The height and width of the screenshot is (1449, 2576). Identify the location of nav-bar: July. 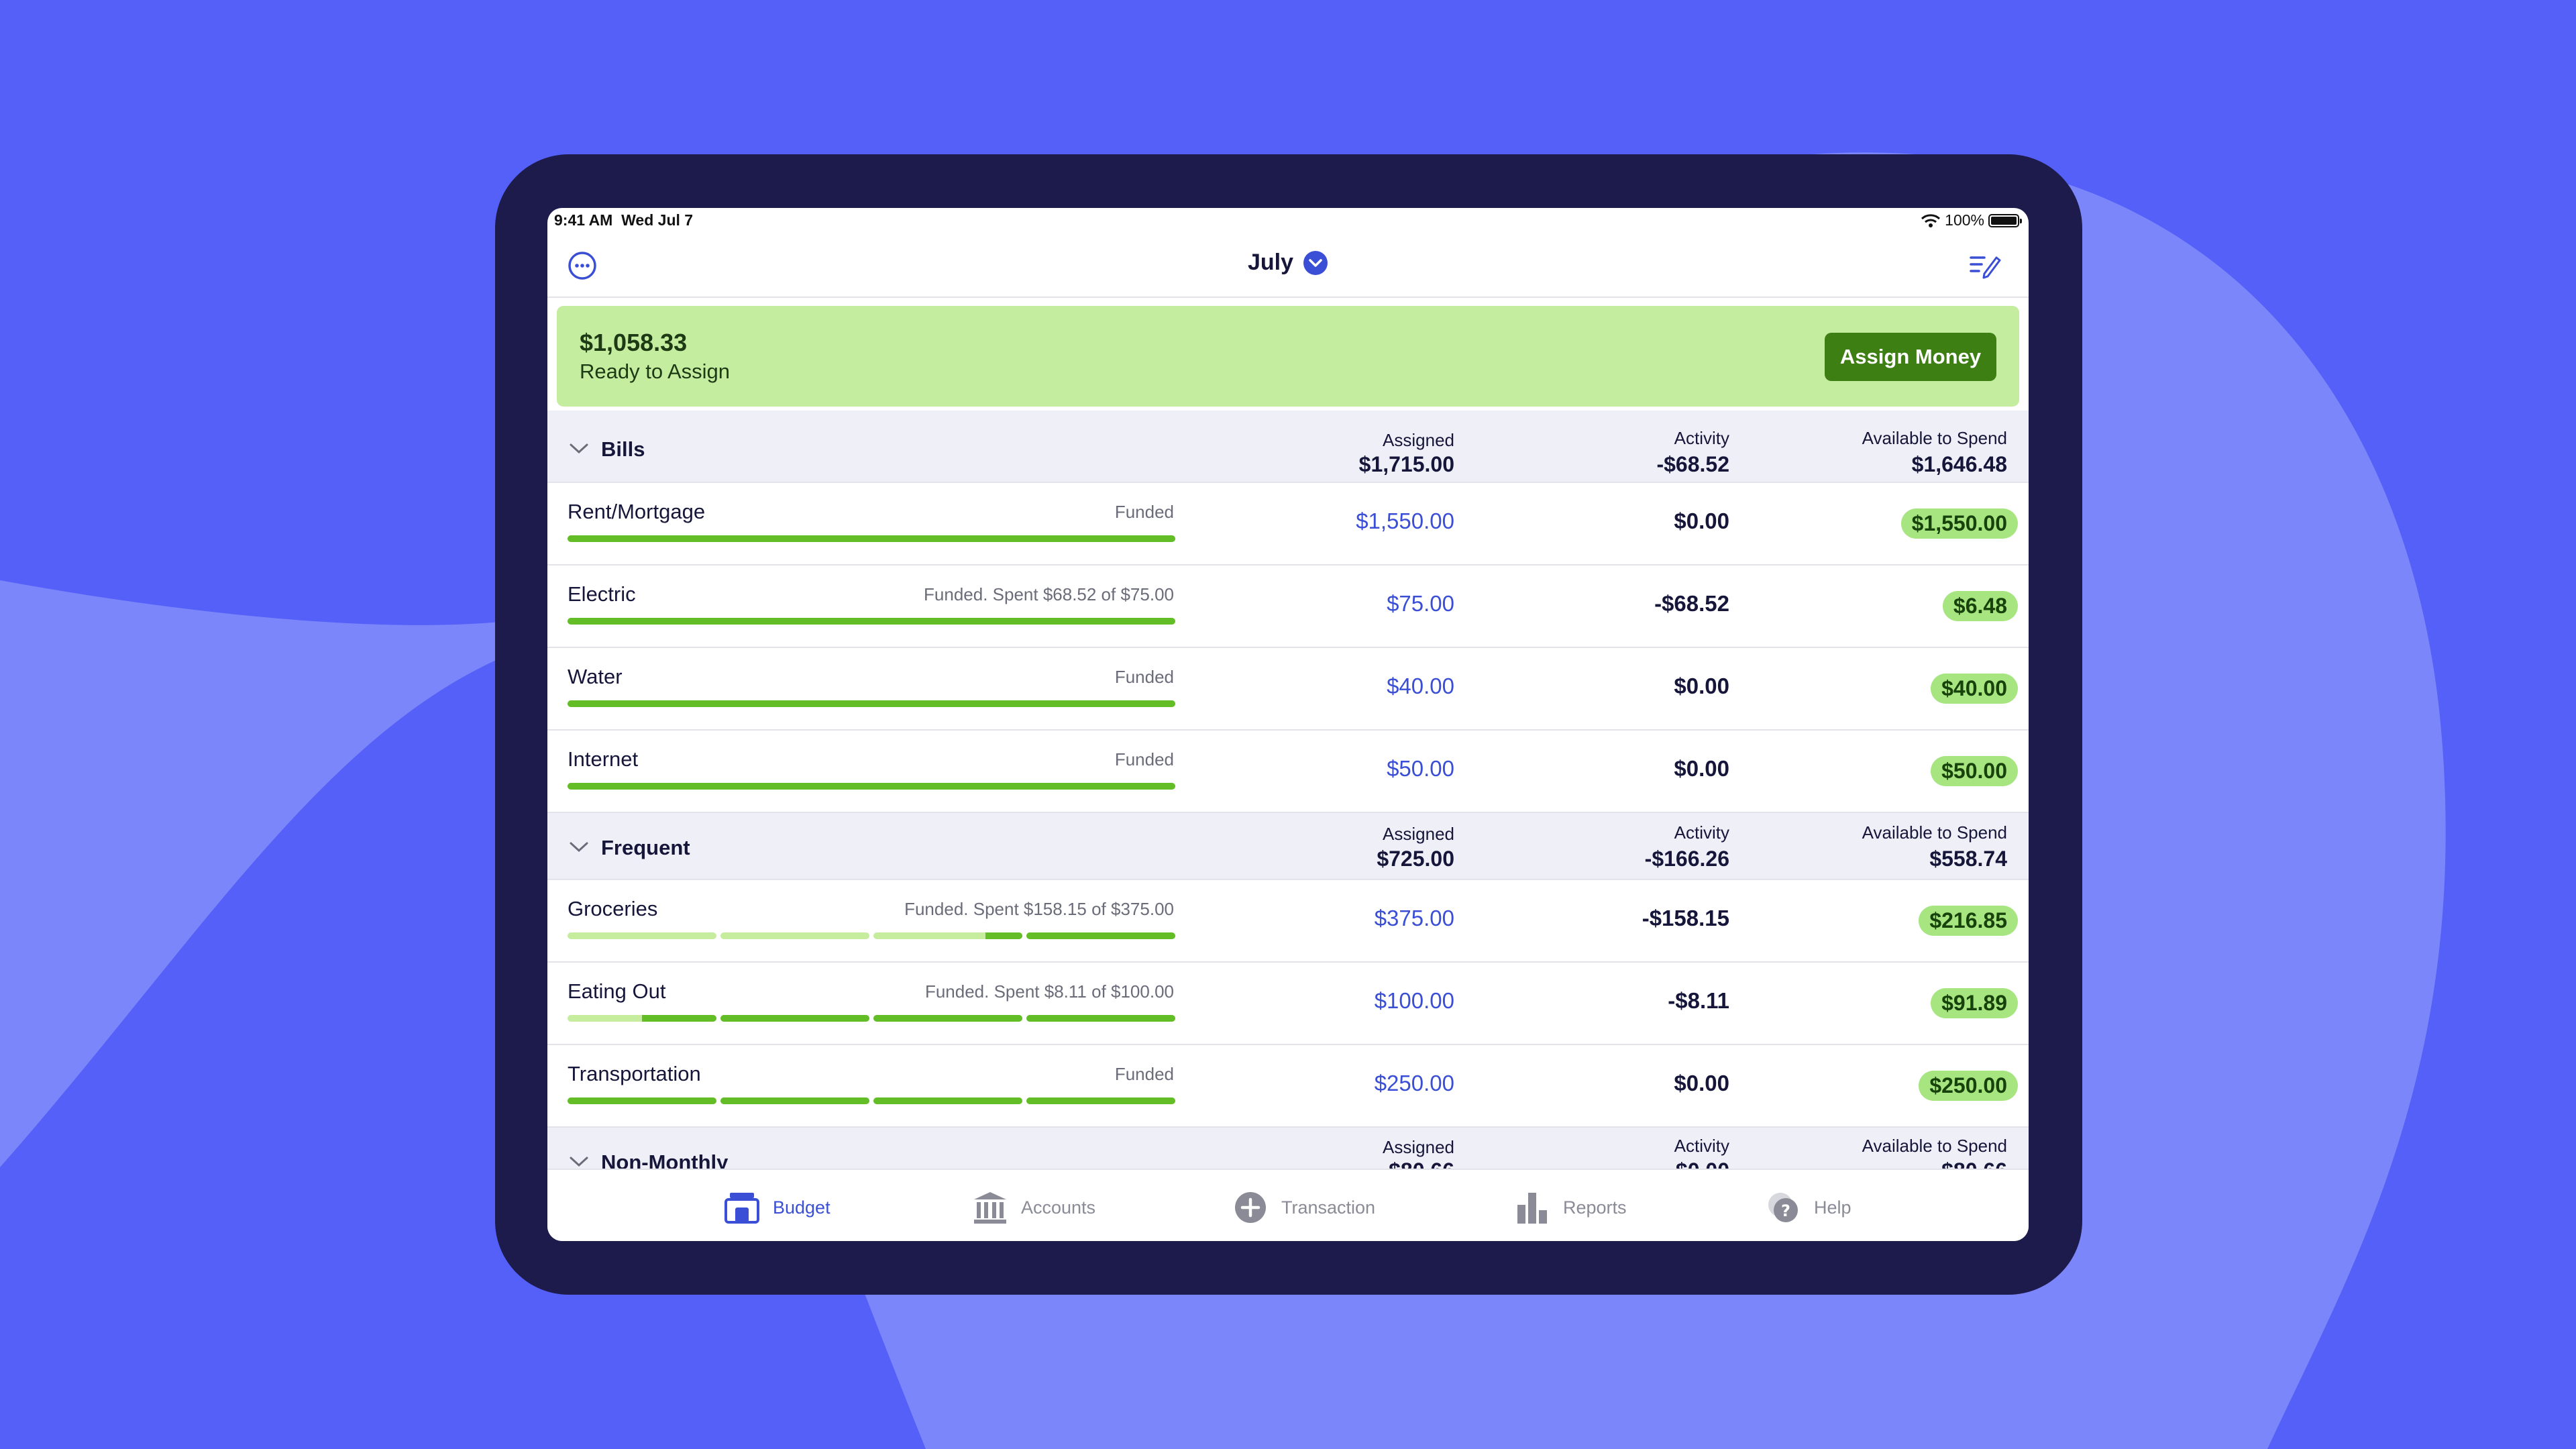
(1288, 265).